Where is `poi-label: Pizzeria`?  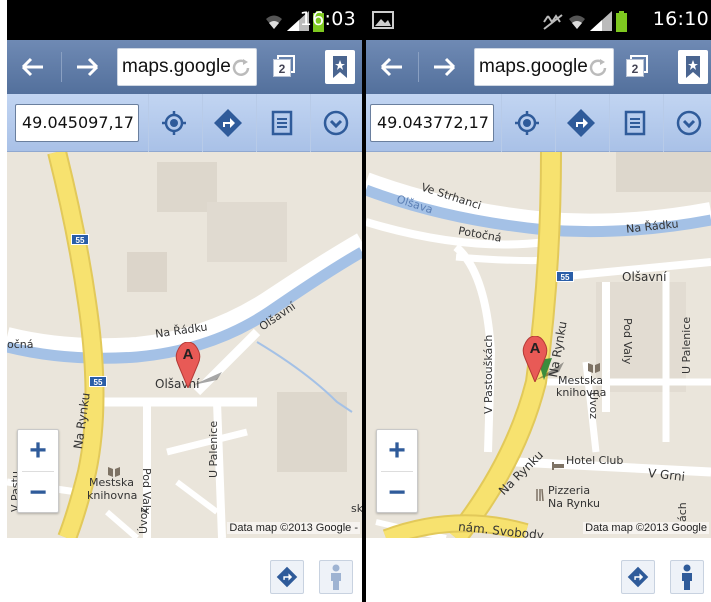
poi-label: Pizzeria is located at coordinates (569, 490).